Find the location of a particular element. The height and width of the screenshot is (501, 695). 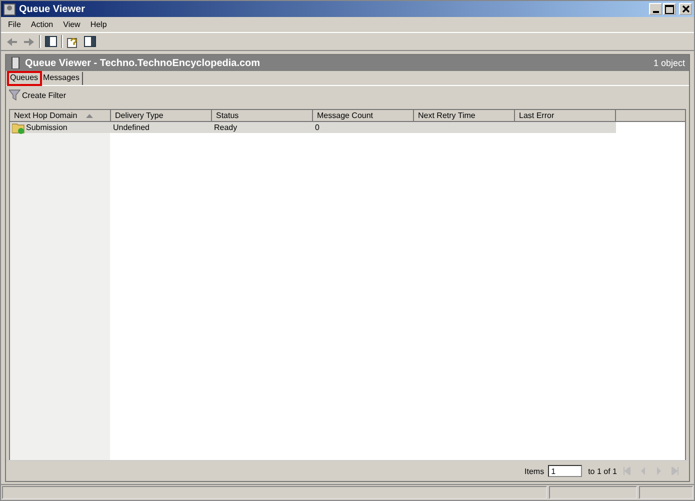

tab: Messages is located at coordinates (61, 78).